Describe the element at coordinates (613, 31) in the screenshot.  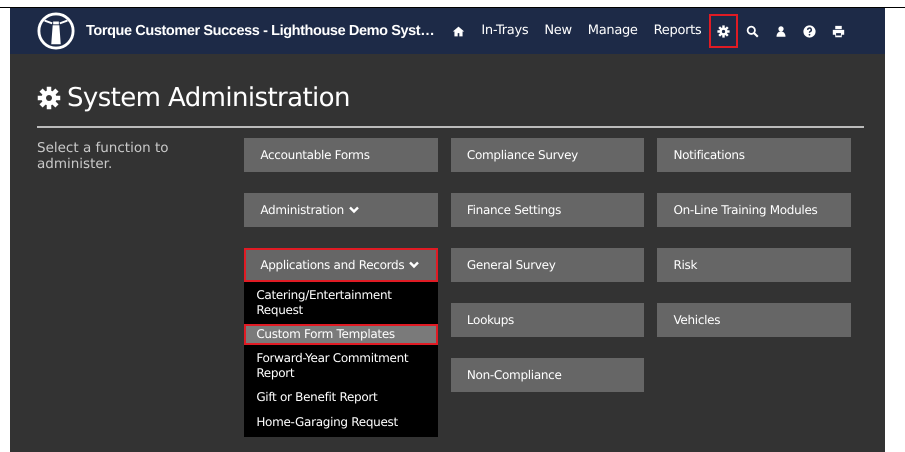
I see `nav-link: Manage` at that location.